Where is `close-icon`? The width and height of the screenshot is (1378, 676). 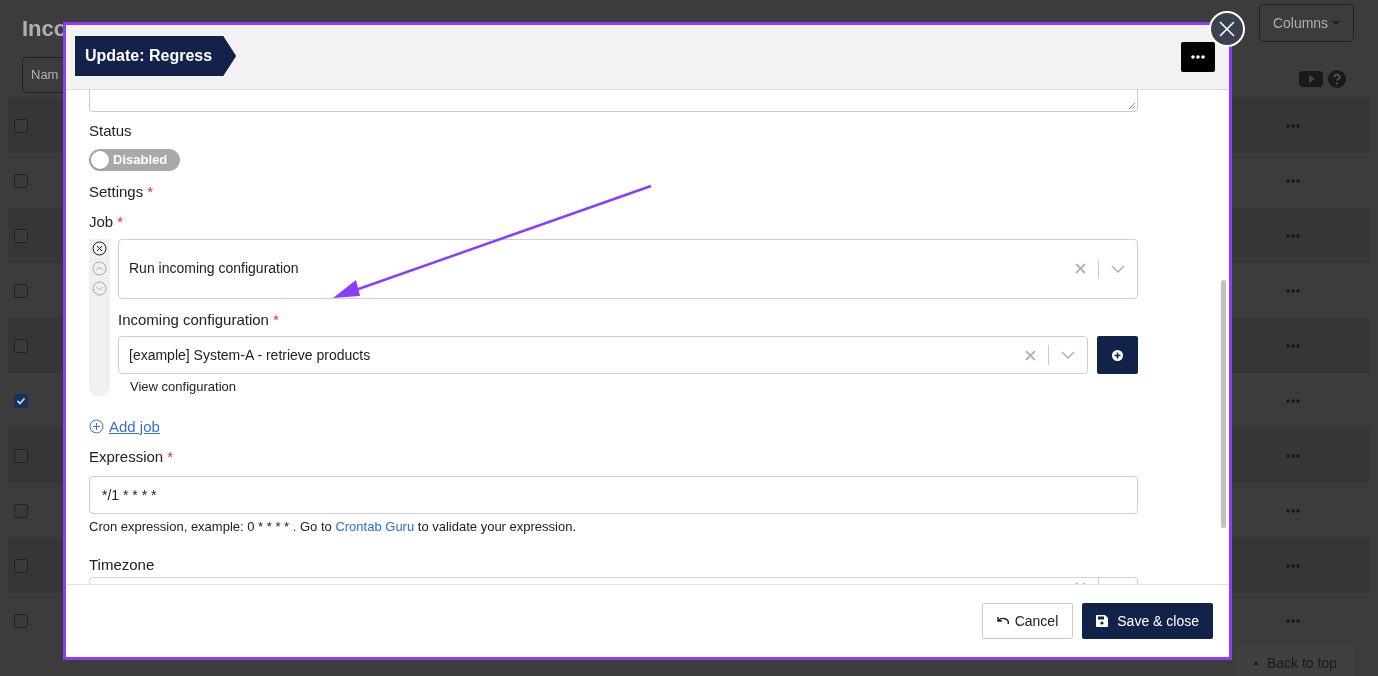
close-icon is located at coordinates (1227, 29).